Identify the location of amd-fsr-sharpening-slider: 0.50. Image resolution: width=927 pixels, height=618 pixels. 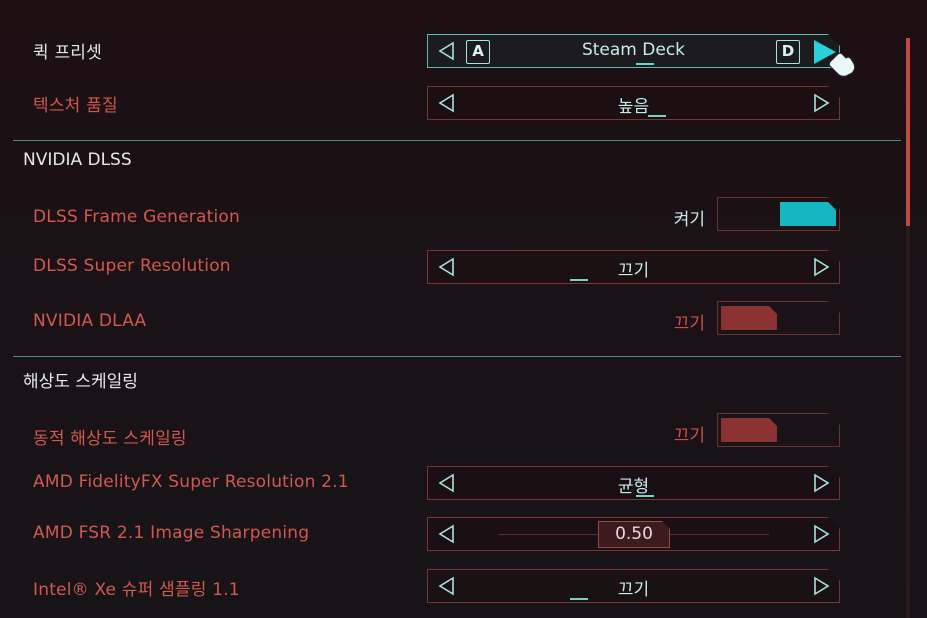
(633, 534).